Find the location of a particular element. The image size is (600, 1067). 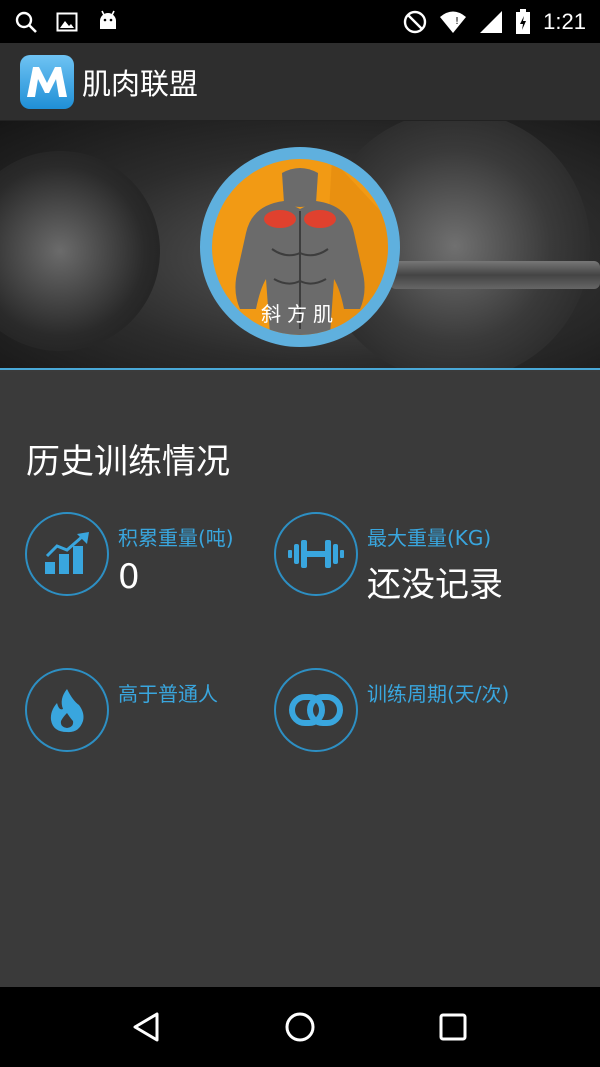

search-icon is located at coordinates (26, 22).